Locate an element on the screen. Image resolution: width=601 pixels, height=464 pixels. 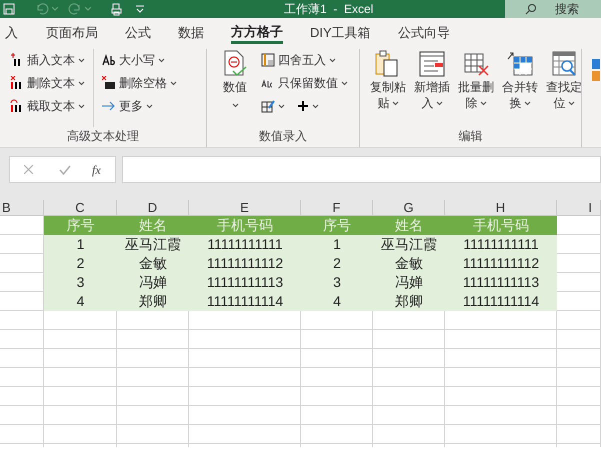
table-header-cell: 序号 is located at coordinates (337, 225).